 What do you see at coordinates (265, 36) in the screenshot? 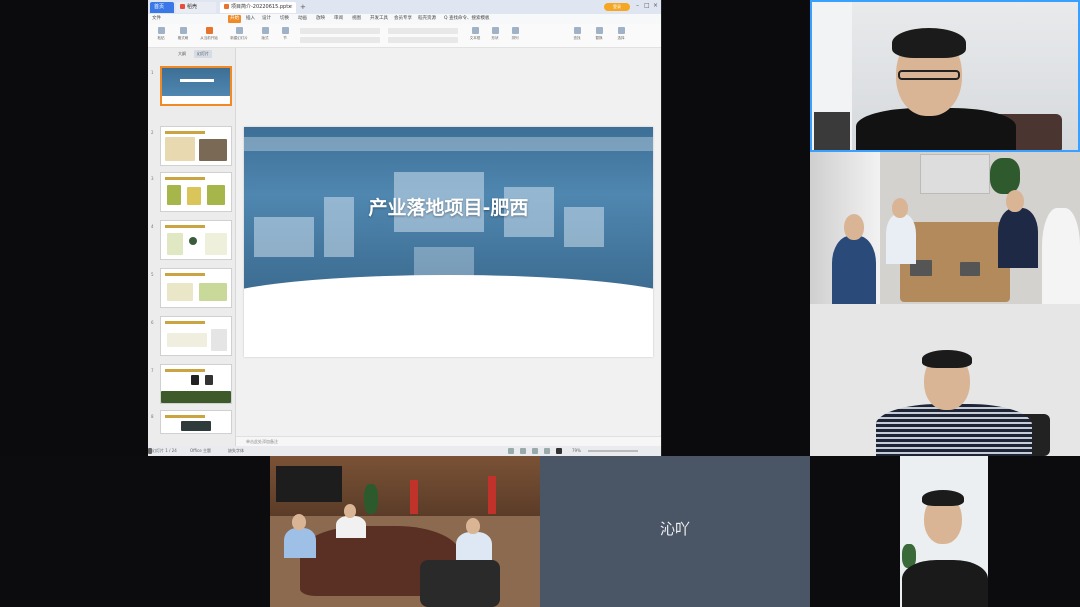
I see `layout-button: 版式` at bounding box center [265, 36].